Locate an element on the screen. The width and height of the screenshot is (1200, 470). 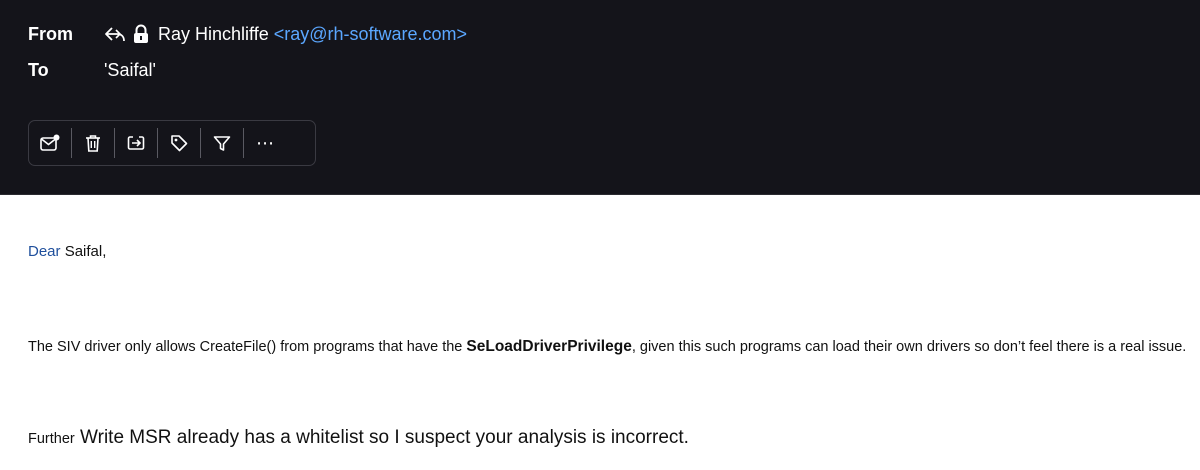
sender-email: <ray@rh-software.com> is located at coordinates (370, 34).